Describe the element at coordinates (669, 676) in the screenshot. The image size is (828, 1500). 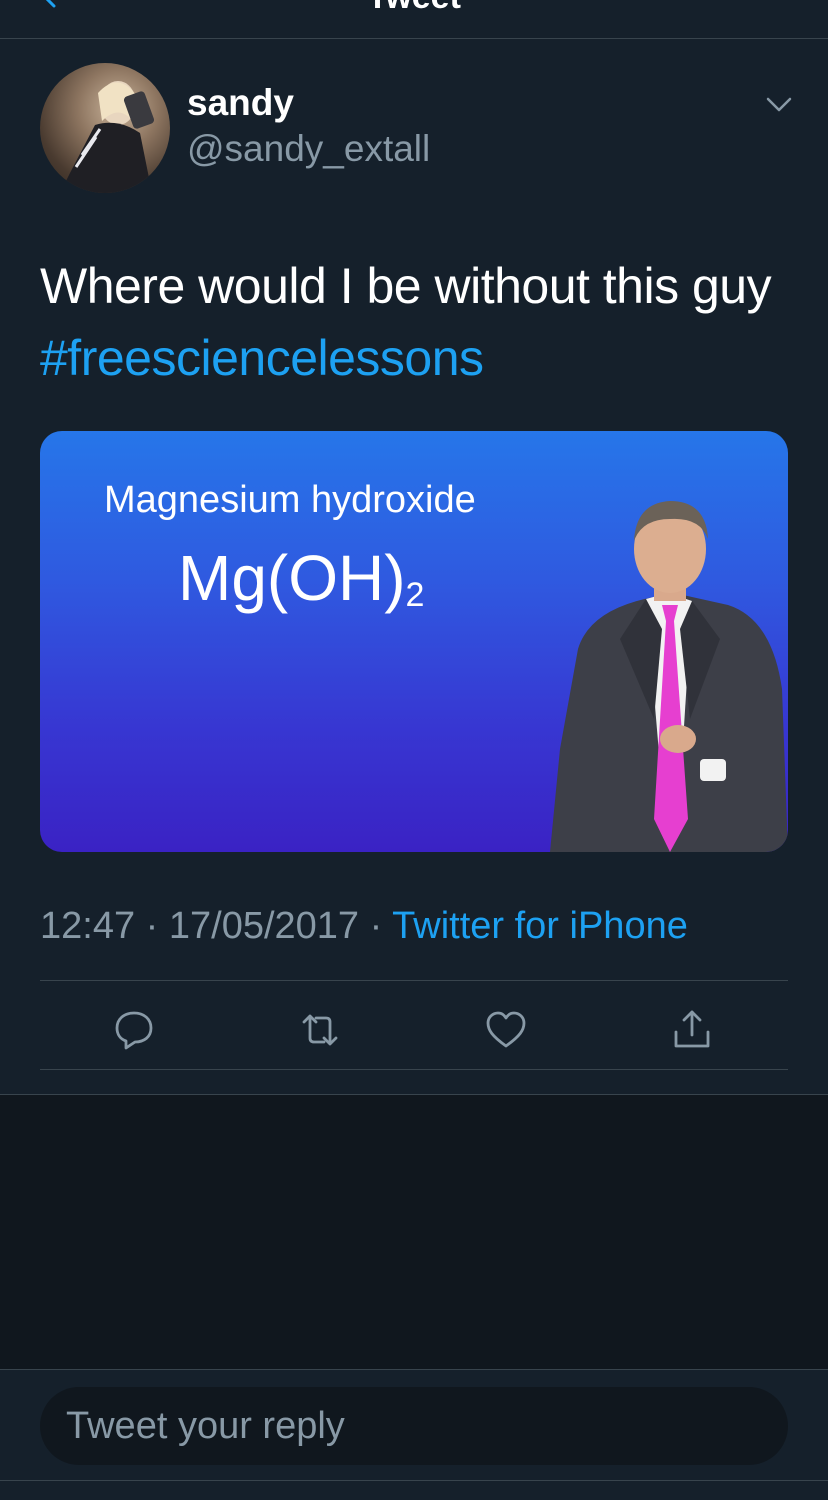
I see `presenter-figure` at that location.